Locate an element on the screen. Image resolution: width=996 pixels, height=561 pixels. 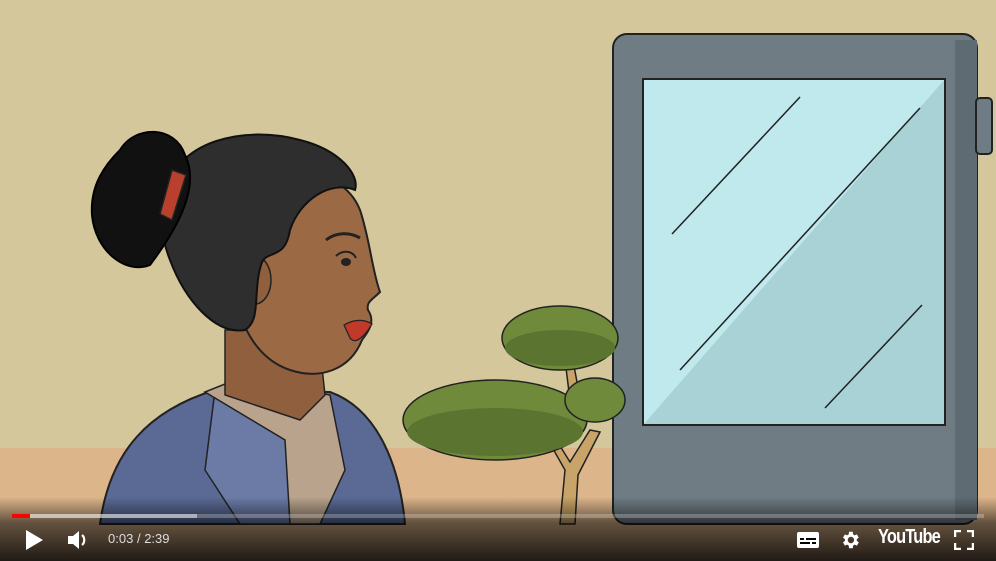
progress-bar is located at coordinates (498, 516).